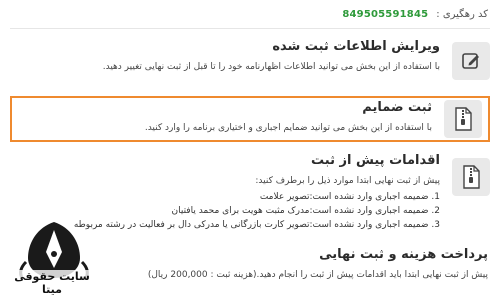  I want to click on tracking-bar: کد رهگیری : 849505591845, so click(415, 14).